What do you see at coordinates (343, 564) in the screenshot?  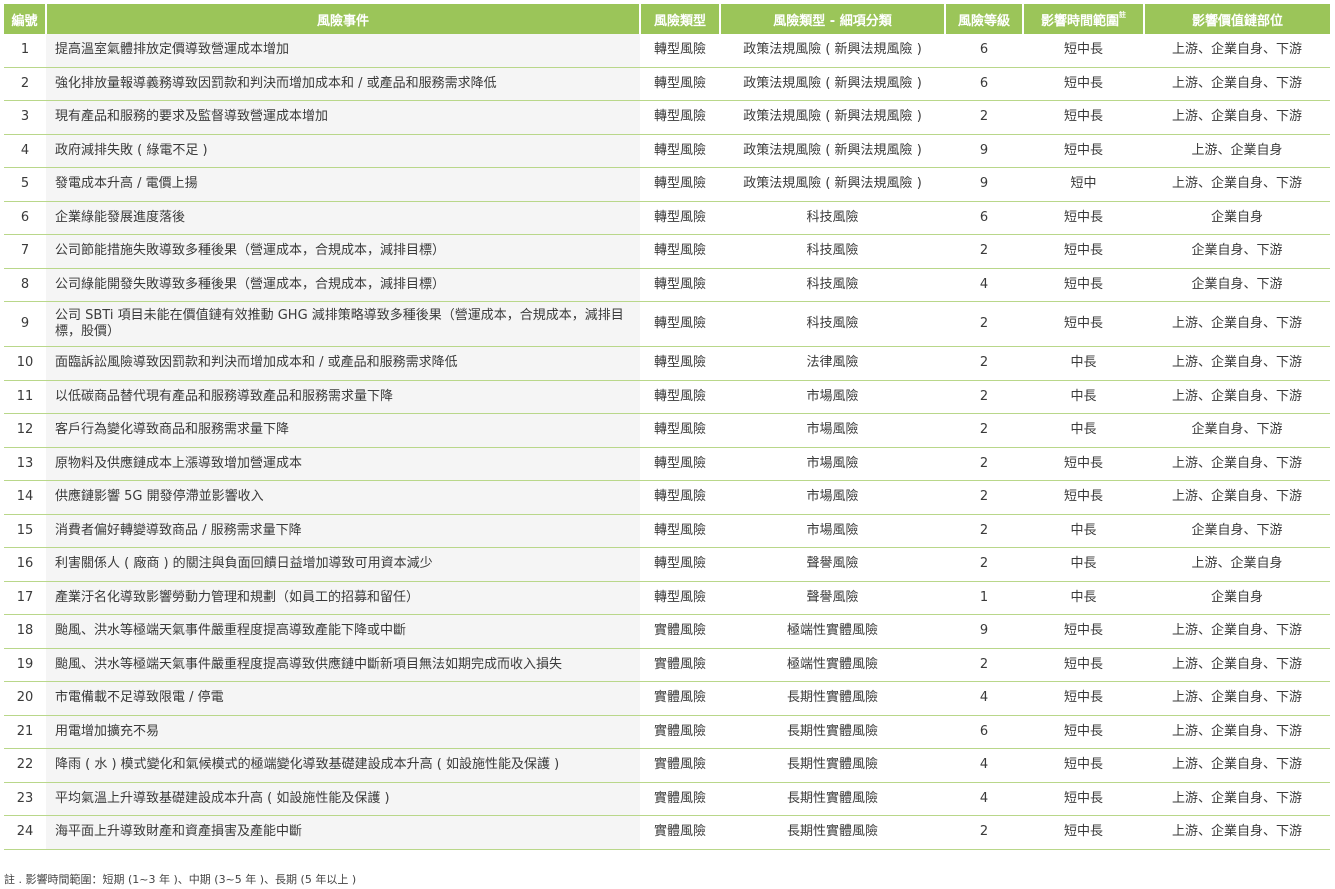 I see `cell-event: 利害關係人 ( 廠商 ) 的關注與負面回饋日益增加導致可用資本減少` at bounding box center [343, 564].